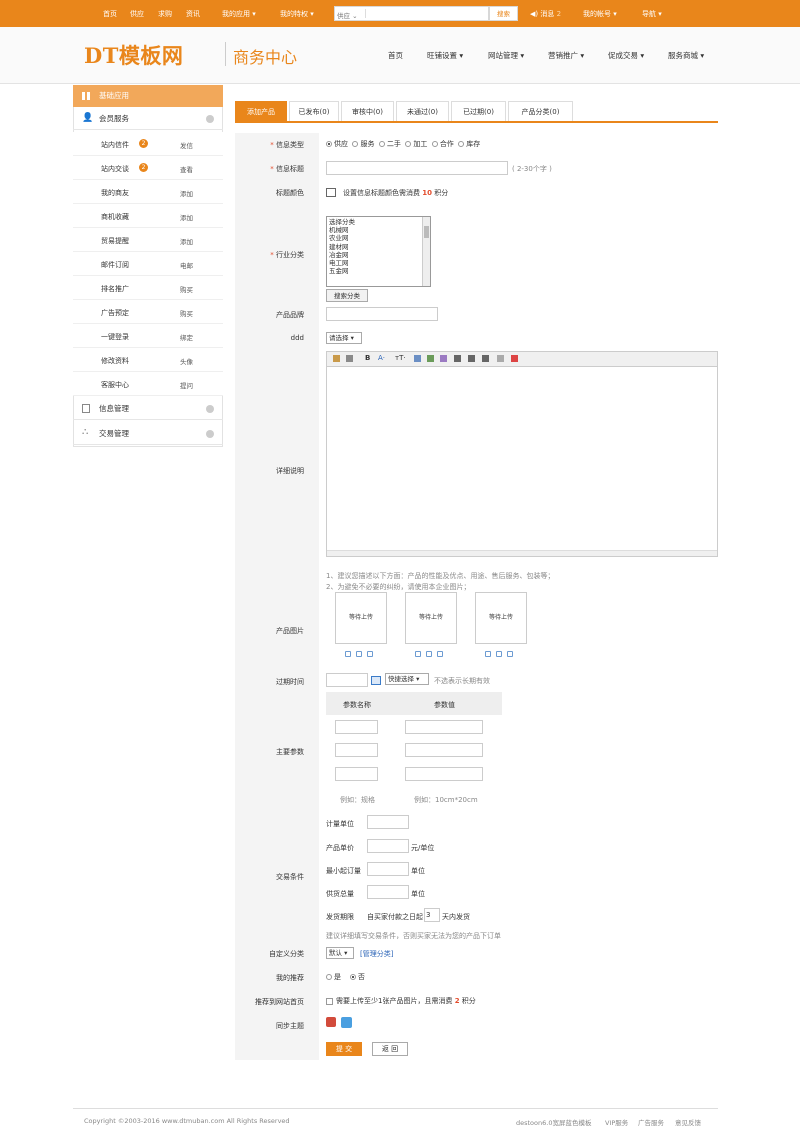 The height and width of the screenshot is (1132, 800). I want to click on font-color-icon: A·, so click(381, 358).